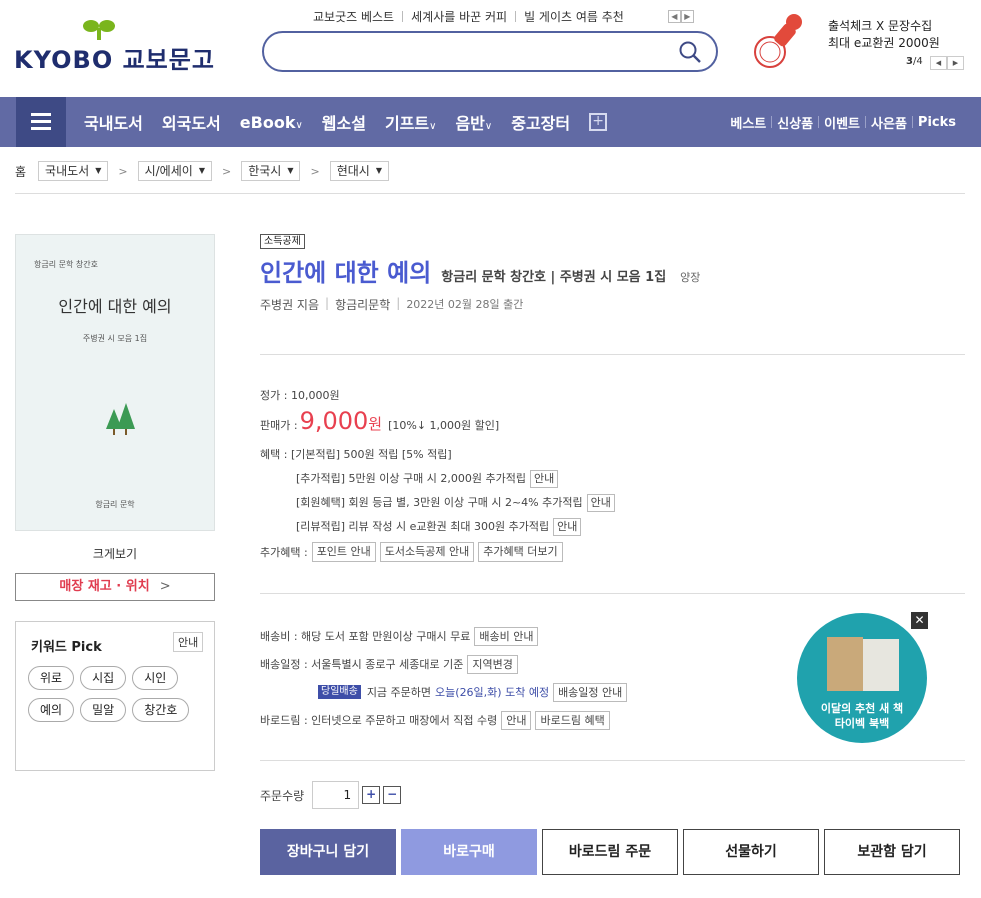  Describe the element at coordinates (155, 678) in the screenshot. I see `keyword-tag: 시인` at that location.